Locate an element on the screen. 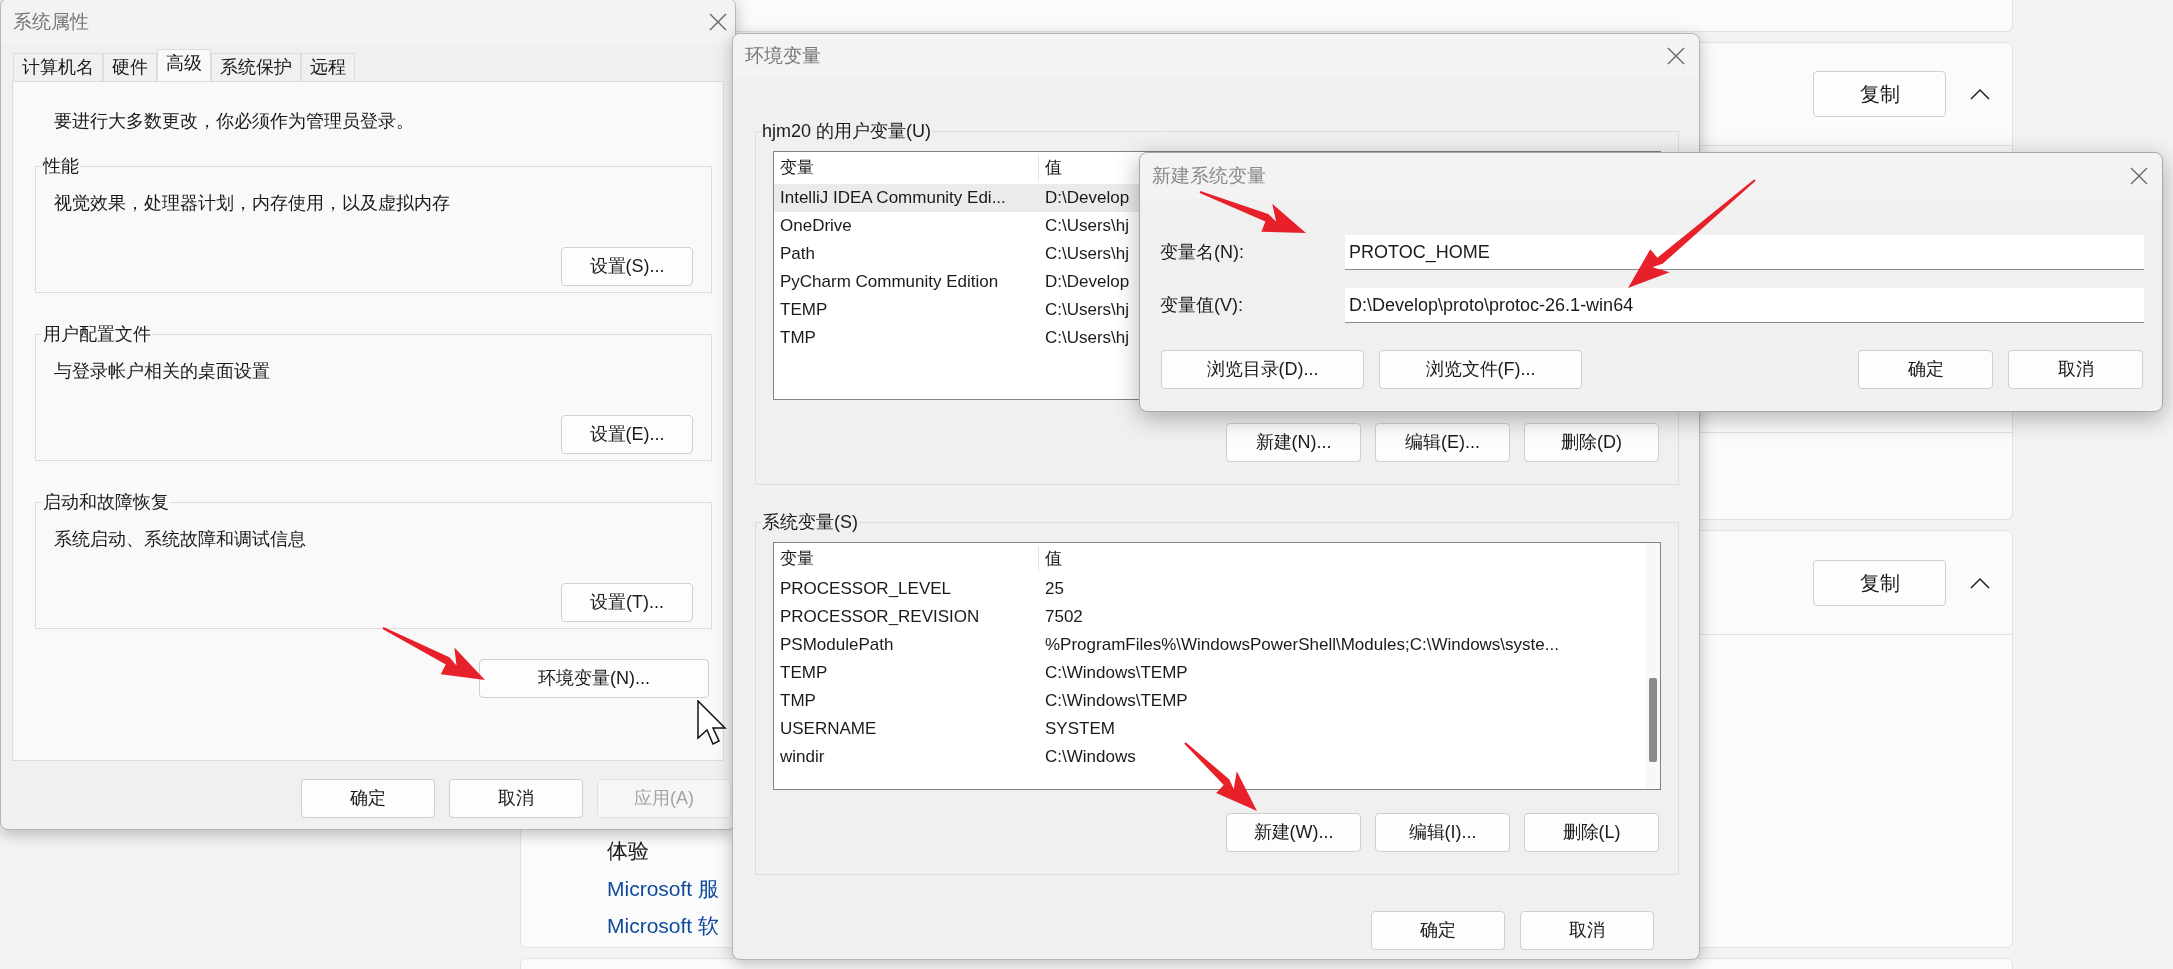 The height and width of the screenshot is (969, 2173). variable-name: PSModulePath is located at coordinates (837, 645).